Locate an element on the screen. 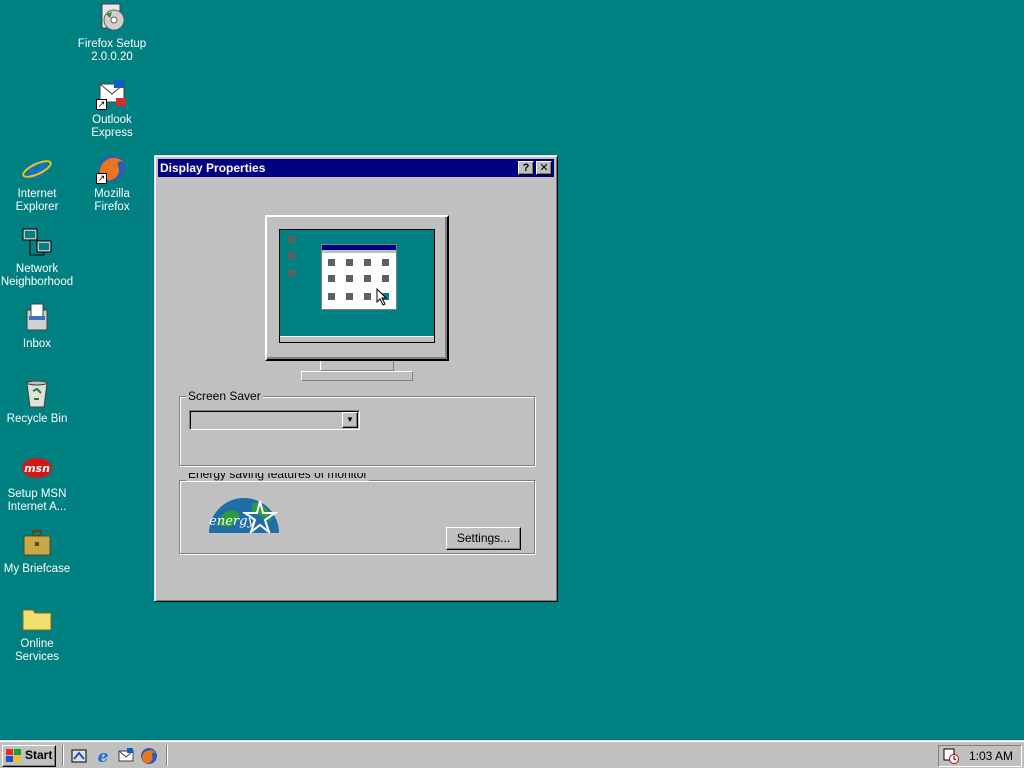  chevron-down-icon: ▼ is located at coordinates (350, 420).